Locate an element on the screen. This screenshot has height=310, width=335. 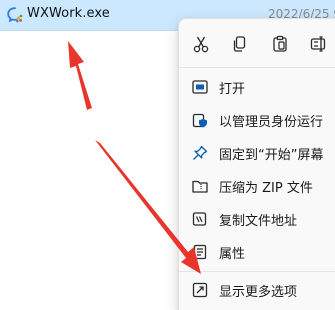
scissors-icon is located at coordinates (201, 44).